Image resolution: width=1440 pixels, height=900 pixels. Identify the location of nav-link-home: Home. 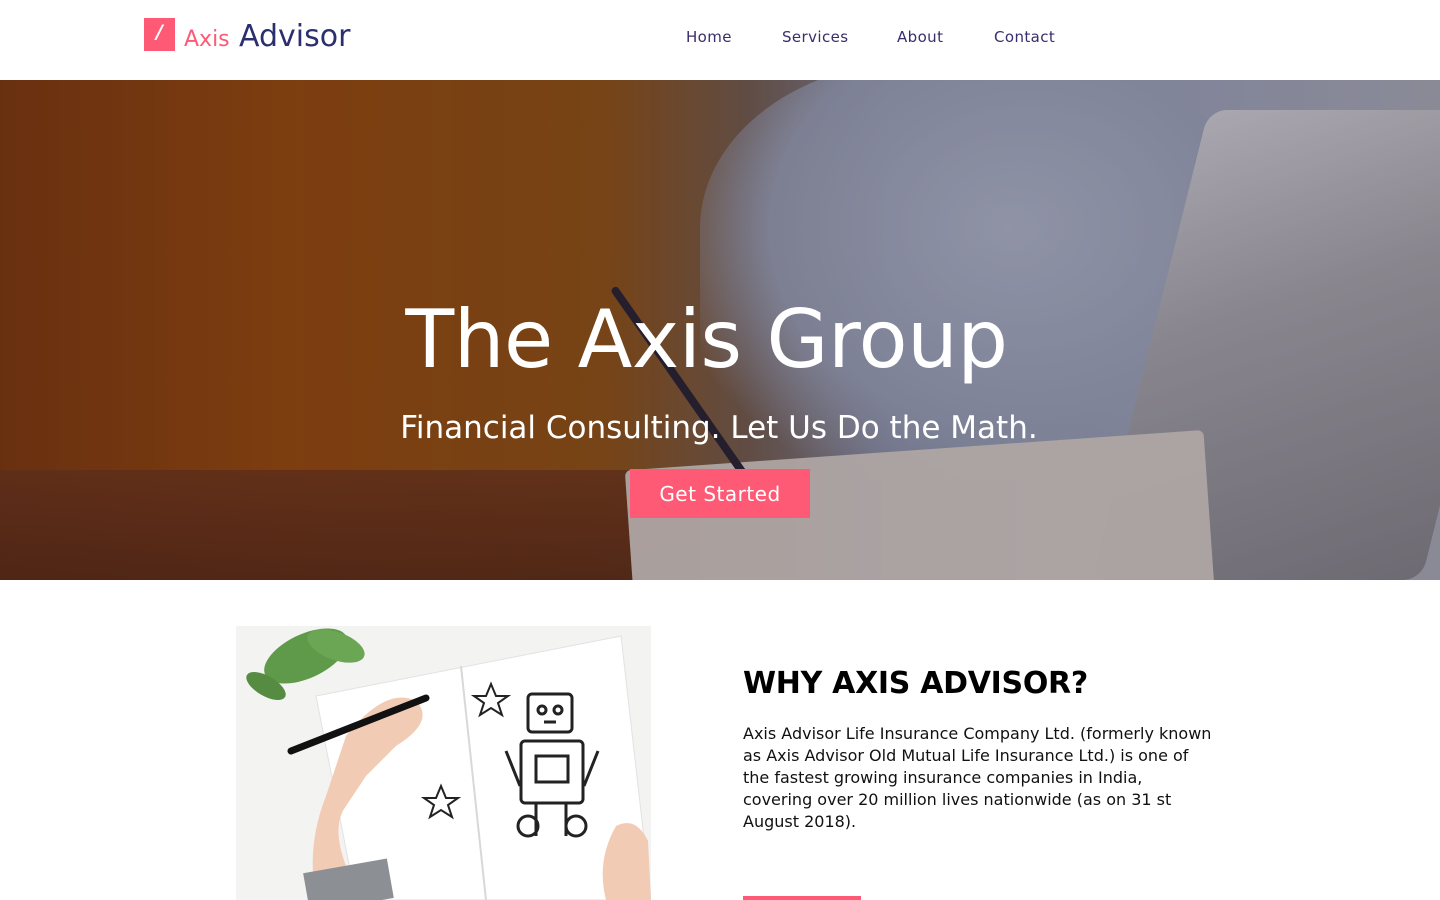
(709, 37).